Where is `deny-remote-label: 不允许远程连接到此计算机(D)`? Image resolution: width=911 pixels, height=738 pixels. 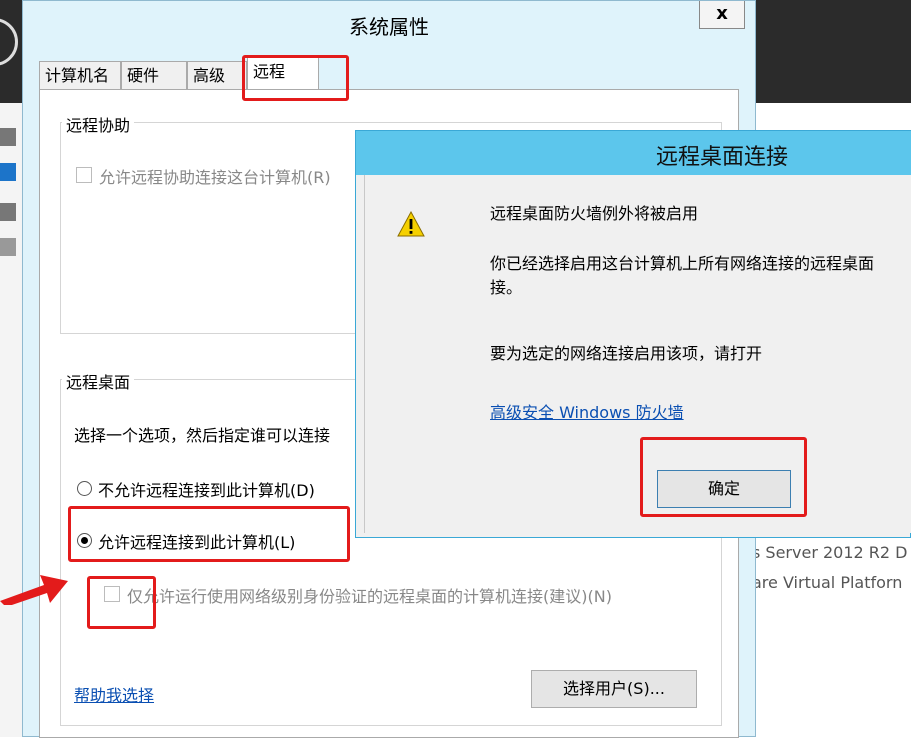 deny-remote-label: 不允许远程连接到此计算机(D) is located at coordinates (206, 489).